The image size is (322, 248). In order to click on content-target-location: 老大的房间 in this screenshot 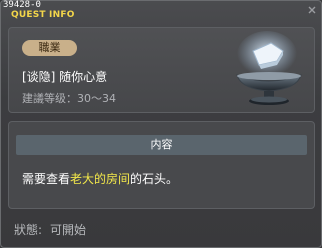, I will do `click(100, 179)`.